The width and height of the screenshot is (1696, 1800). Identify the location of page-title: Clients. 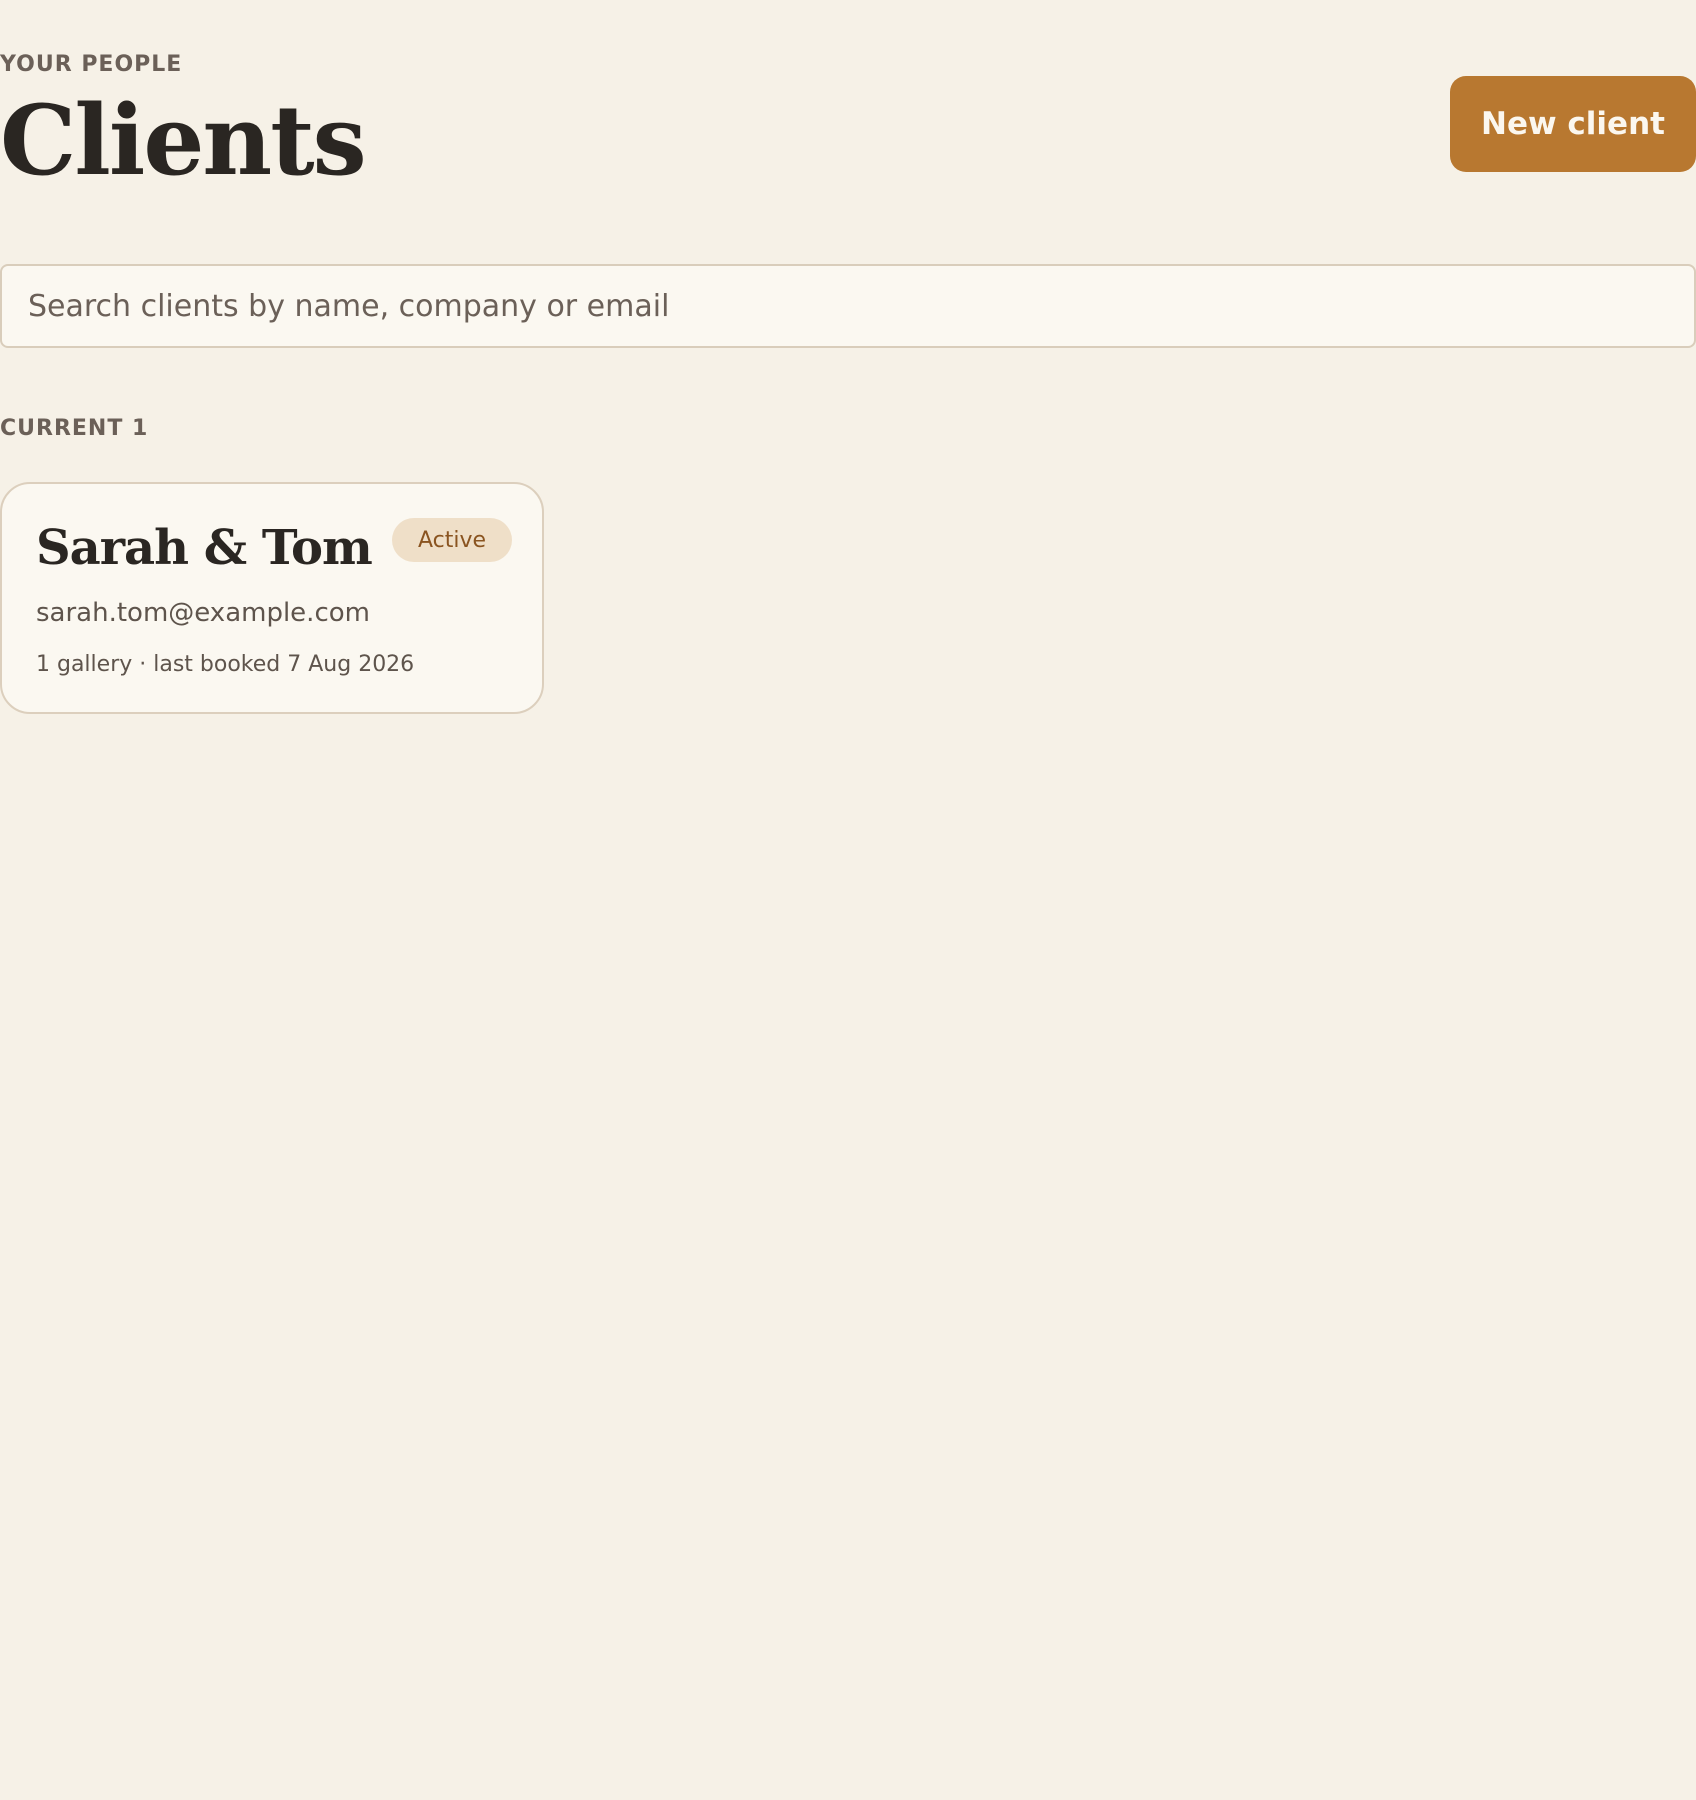
(183, 140).